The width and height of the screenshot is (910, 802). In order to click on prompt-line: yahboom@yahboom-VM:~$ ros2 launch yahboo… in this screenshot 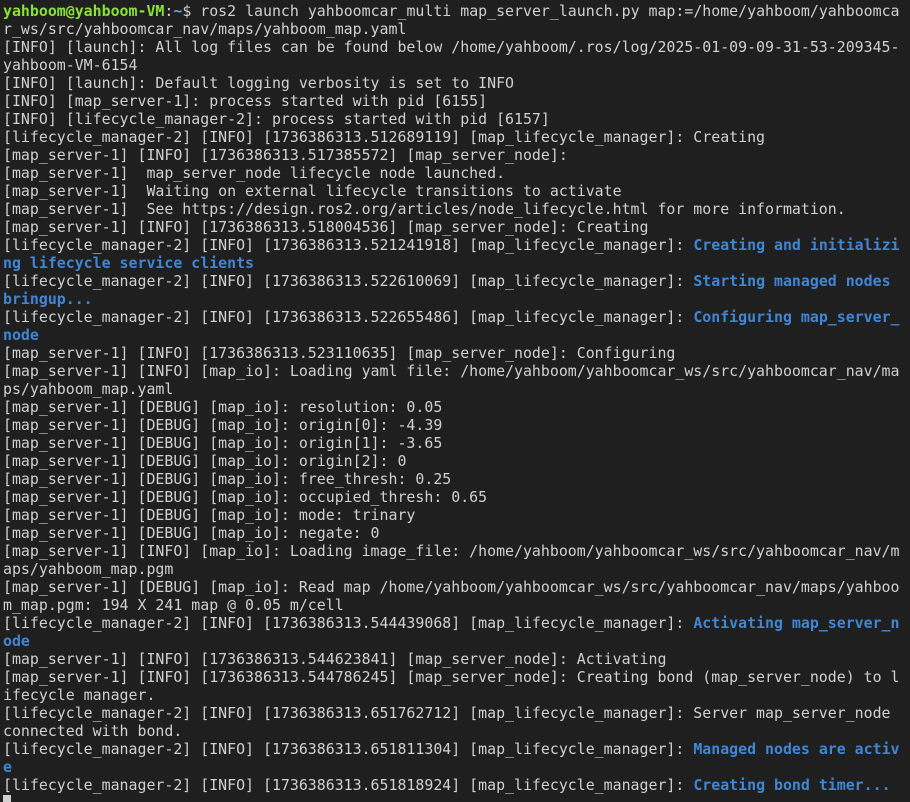, I will do `click(455, 11)`.